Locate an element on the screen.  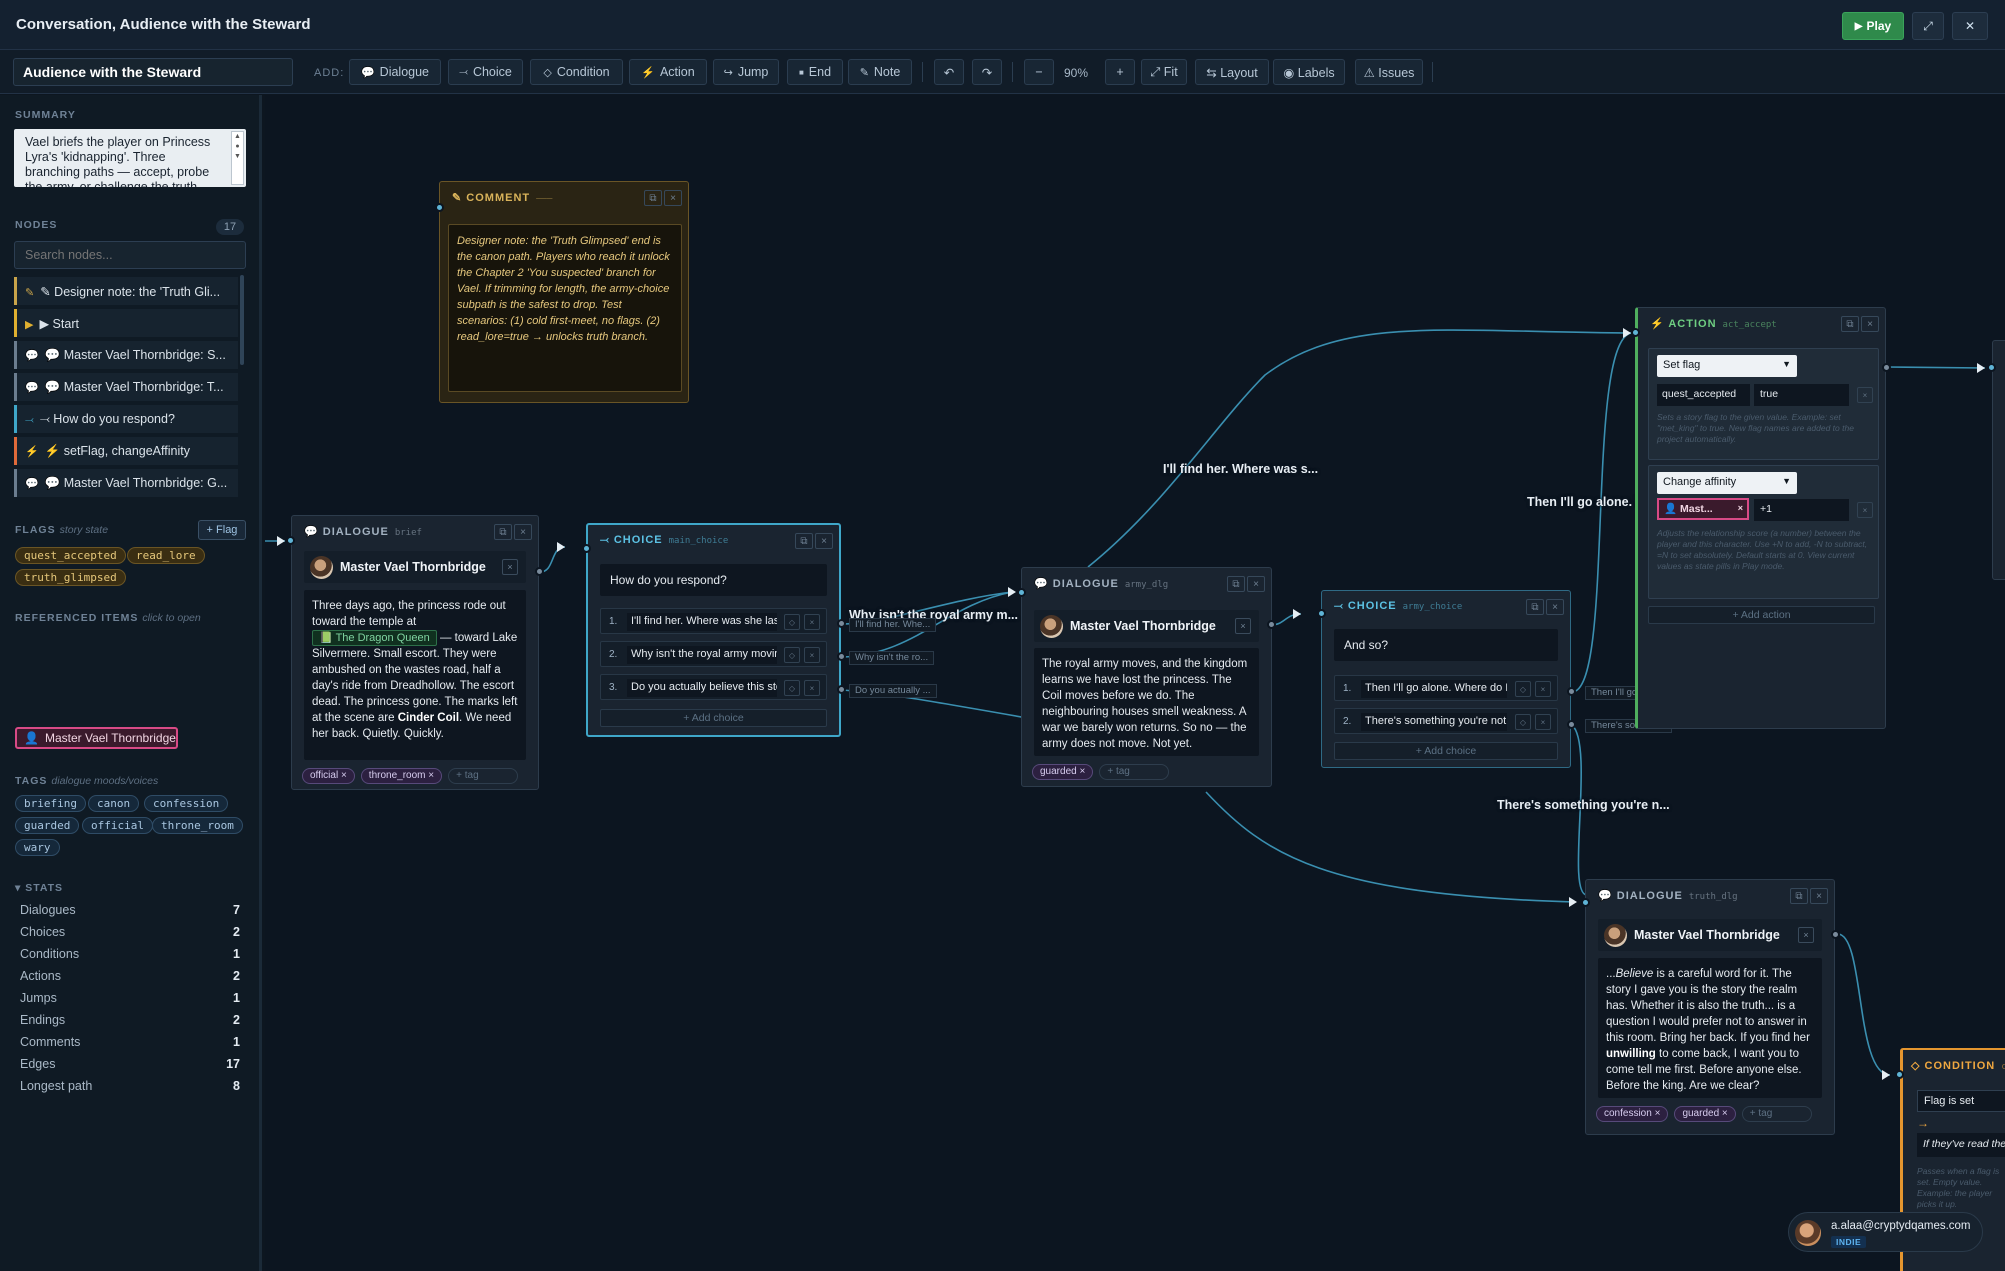
option-text: There's something you're not telling me. is located at coordinates (1434, 722).